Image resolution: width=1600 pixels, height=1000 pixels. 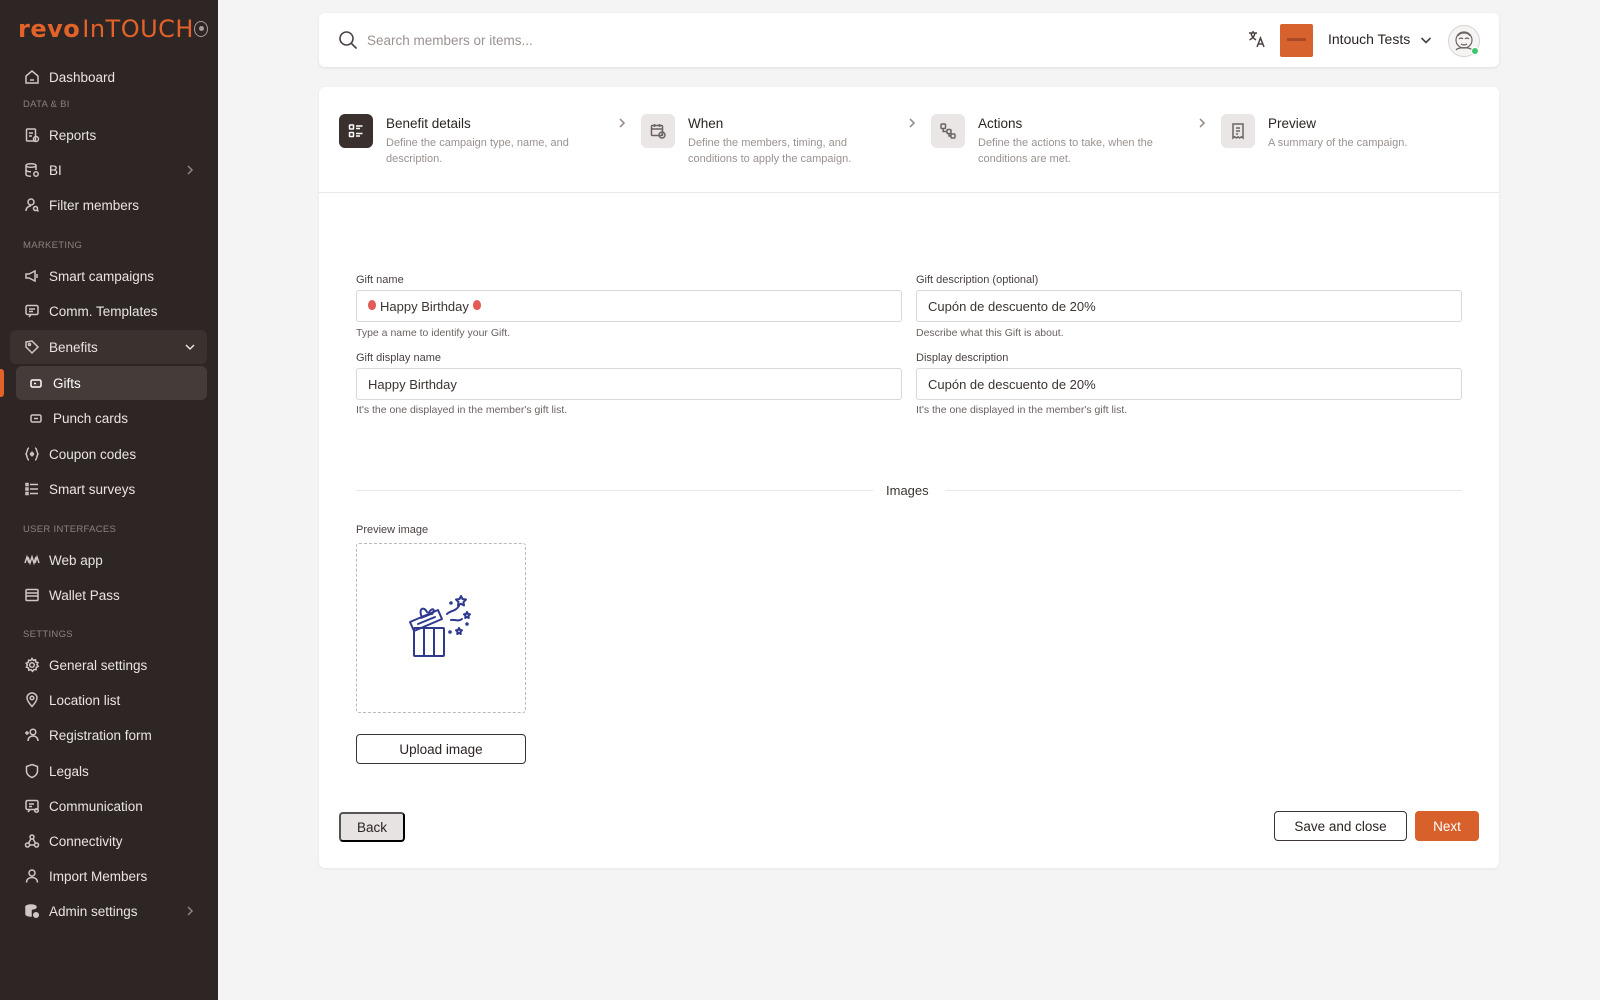 What do you see at coordinates (32, 205) in the screenshot?
I see `user-search-icon` at bounding box center [32, 205].